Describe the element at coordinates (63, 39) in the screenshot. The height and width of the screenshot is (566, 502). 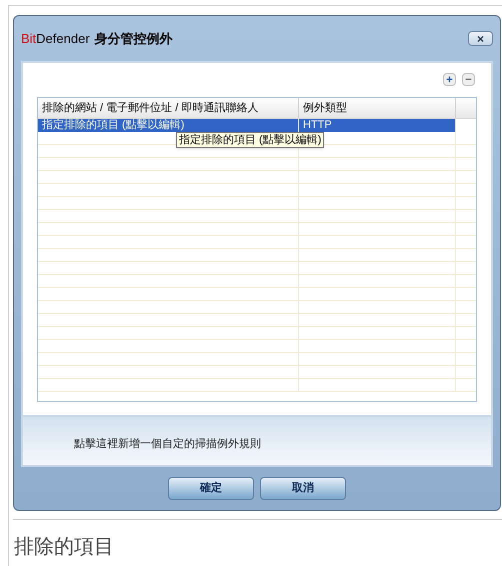
I see `brand-name: Defender` at that location.